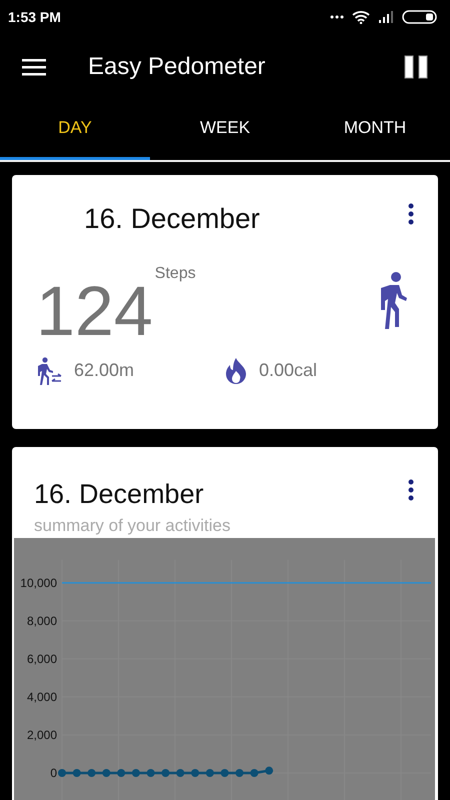 The image size is (450, 800). I want to click on step-count: 124, so click(94, 310).